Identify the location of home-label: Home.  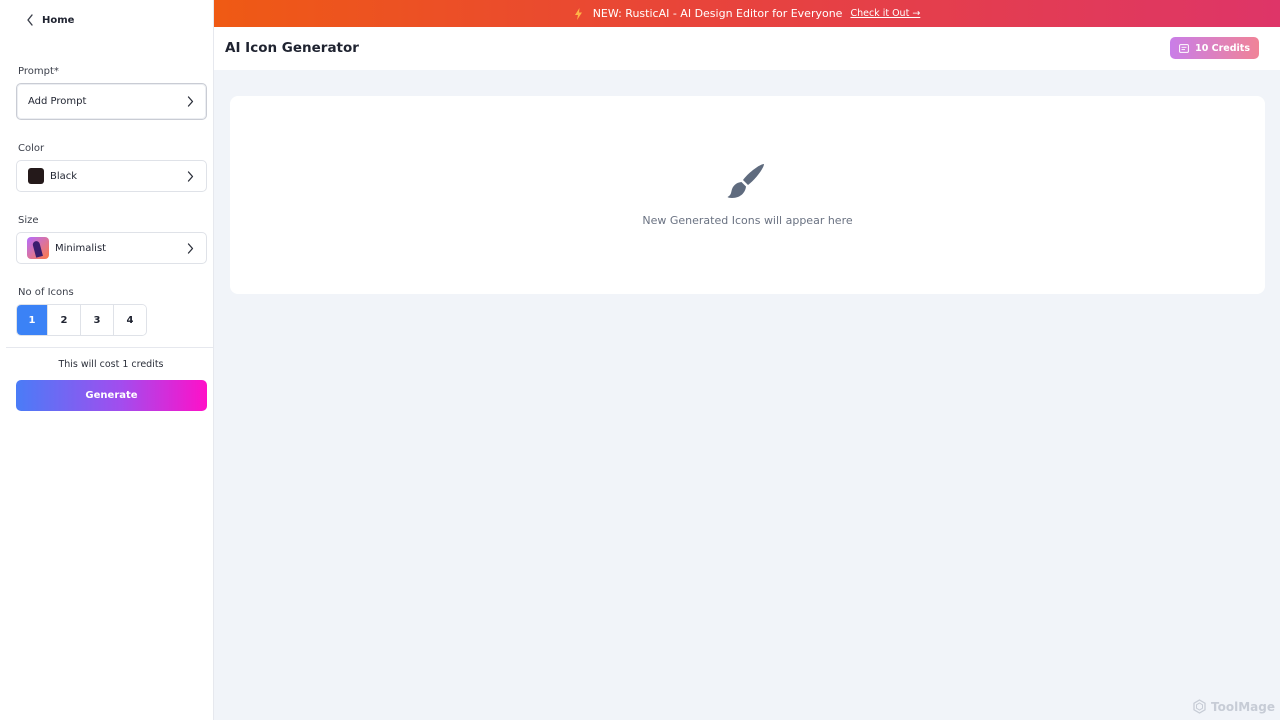
(58, 20).